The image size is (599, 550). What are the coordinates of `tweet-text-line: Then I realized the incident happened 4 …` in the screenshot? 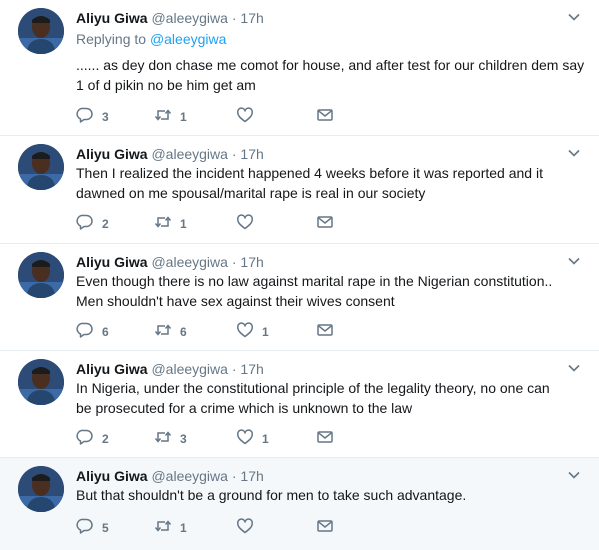 It's located at (309, 173).